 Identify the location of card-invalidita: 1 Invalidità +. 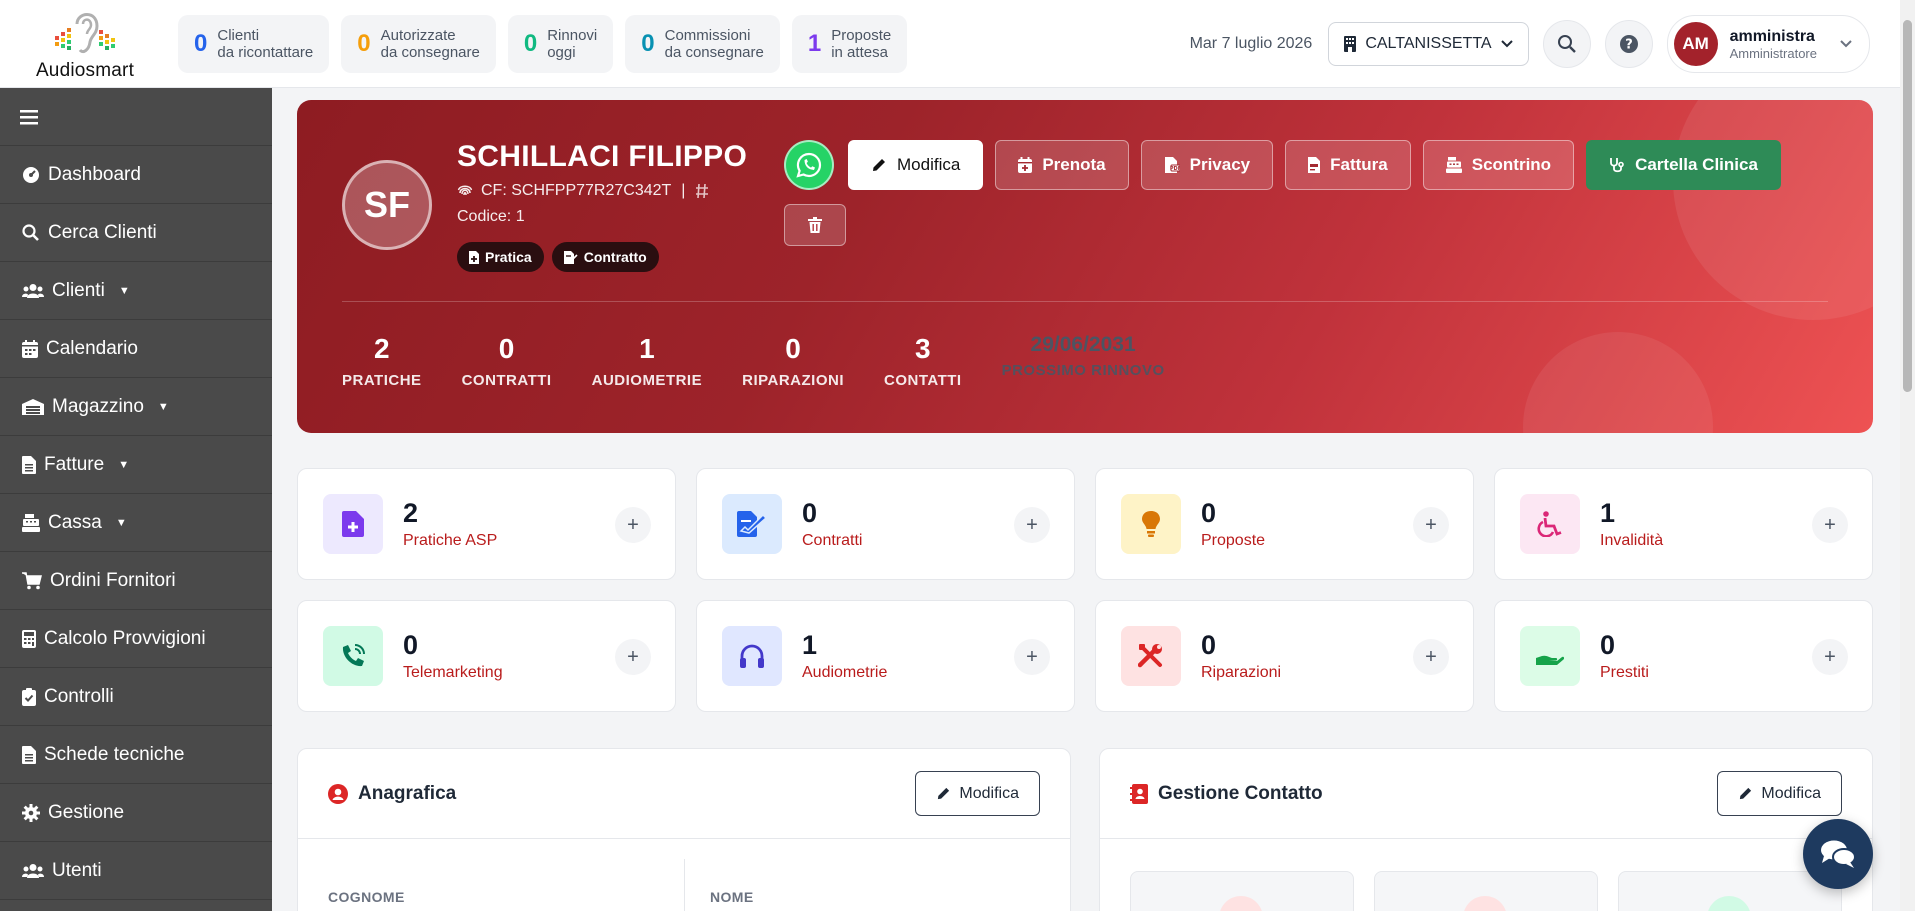
(1683, 524).